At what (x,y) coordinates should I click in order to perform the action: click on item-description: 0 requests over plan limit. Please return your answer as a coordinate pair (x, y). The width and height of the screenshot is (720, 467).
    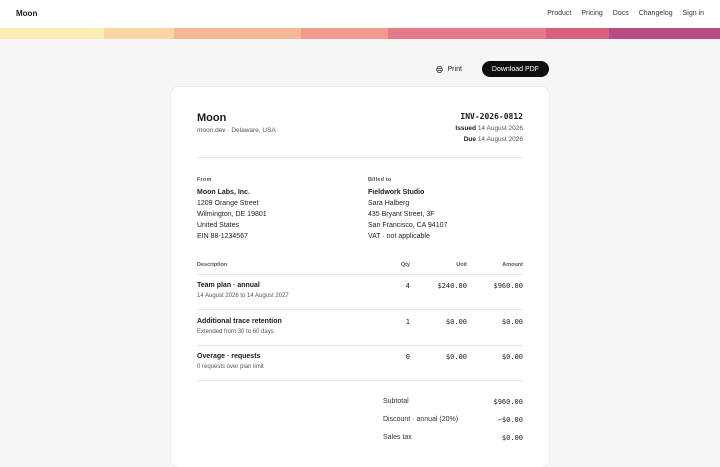
    Looking at the image, I should click on (230, 367).